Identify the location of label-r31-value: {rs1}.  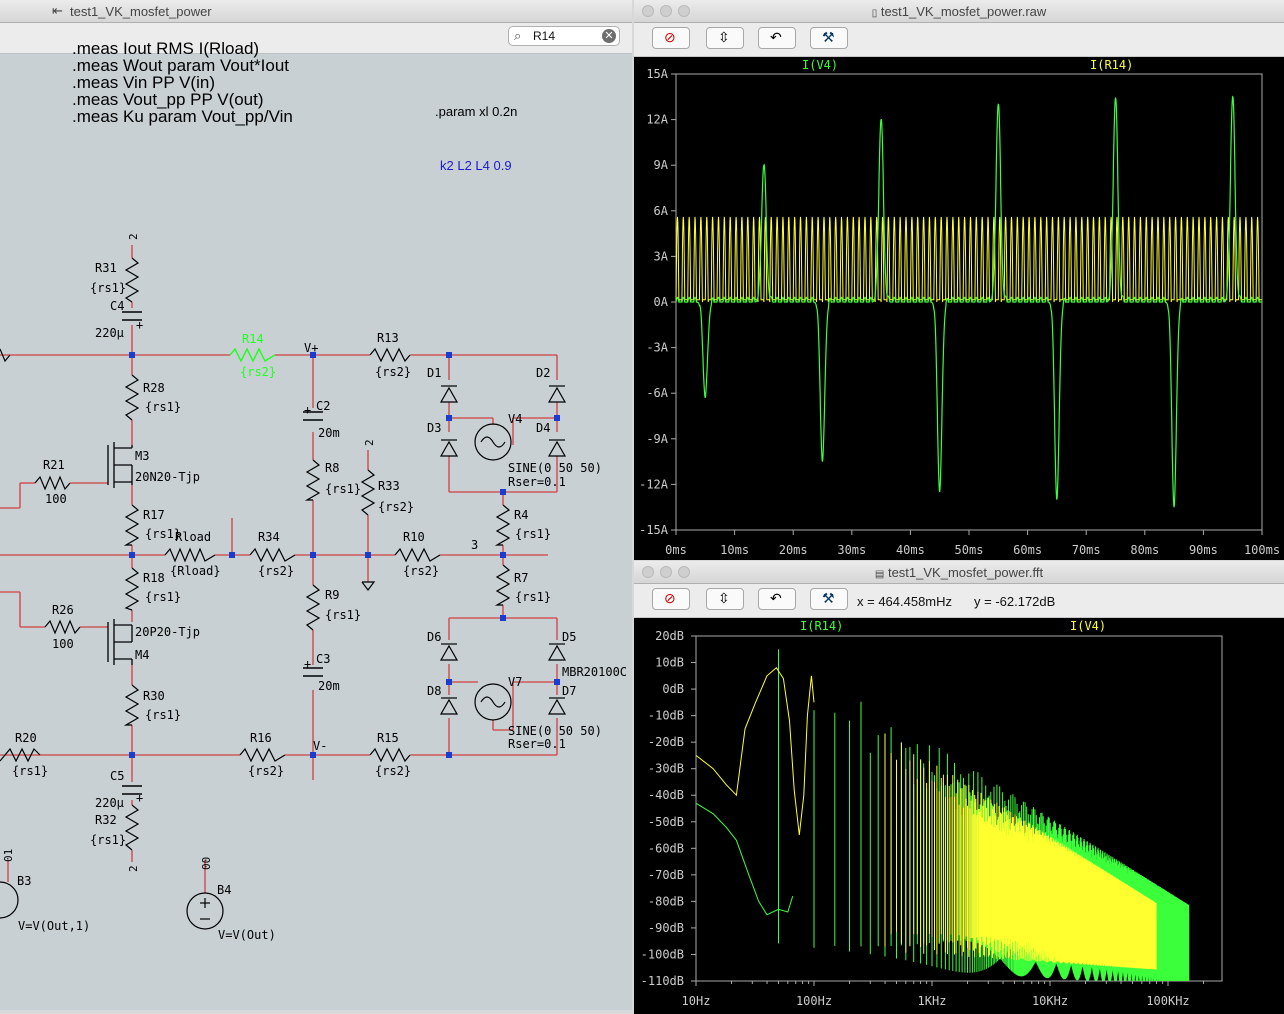
(108, 288).